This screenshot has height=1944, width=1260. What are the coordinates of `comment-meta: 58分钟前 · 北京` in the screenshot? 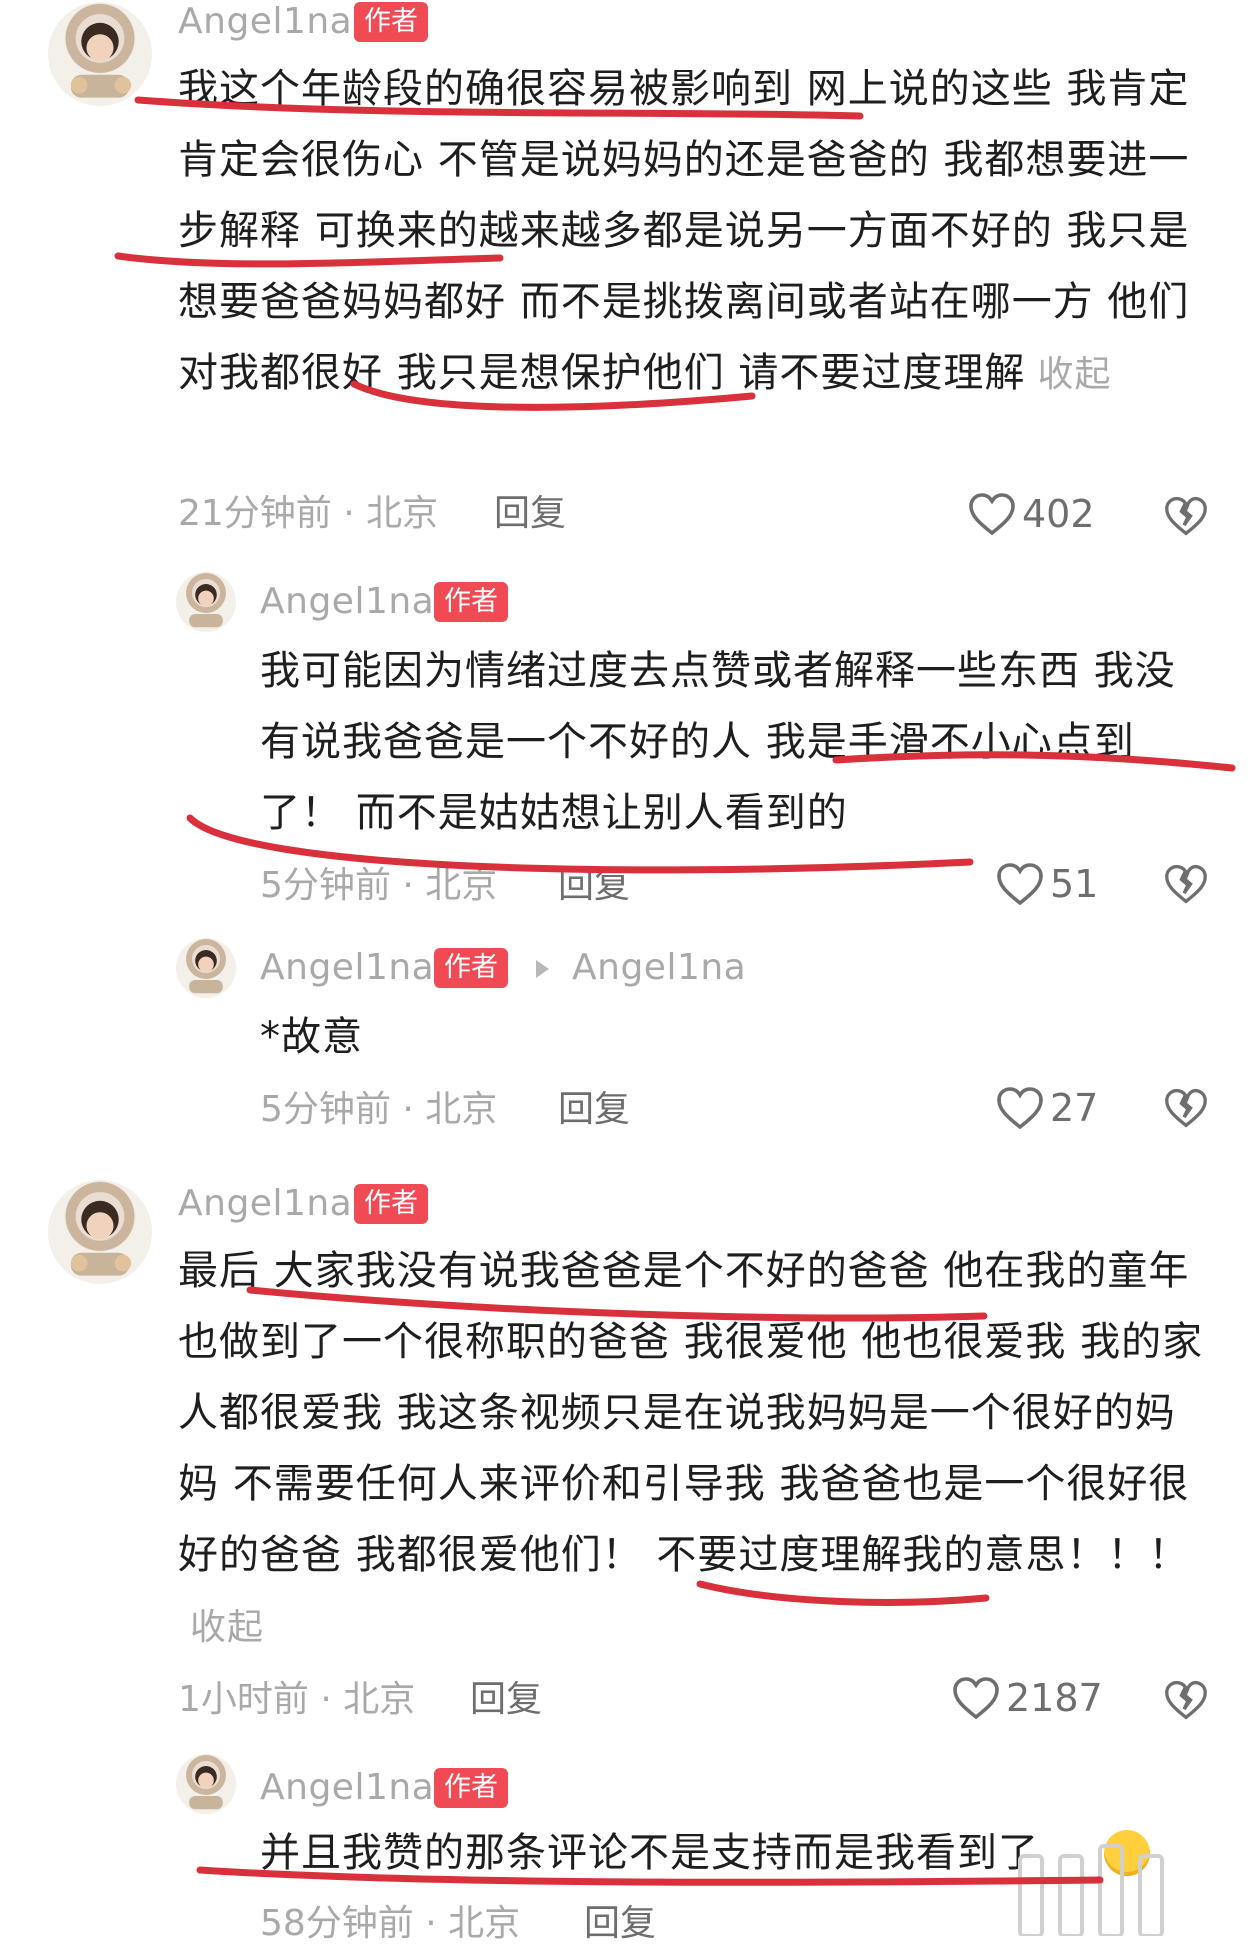 It's located at (390, 1923).